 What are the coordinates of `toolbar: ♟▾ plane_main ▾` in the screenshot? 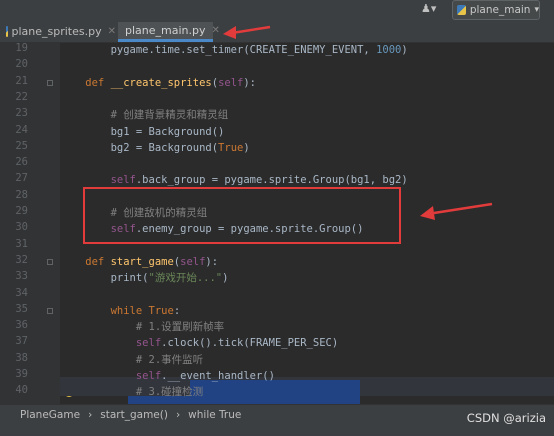 It's located at (277, 10).